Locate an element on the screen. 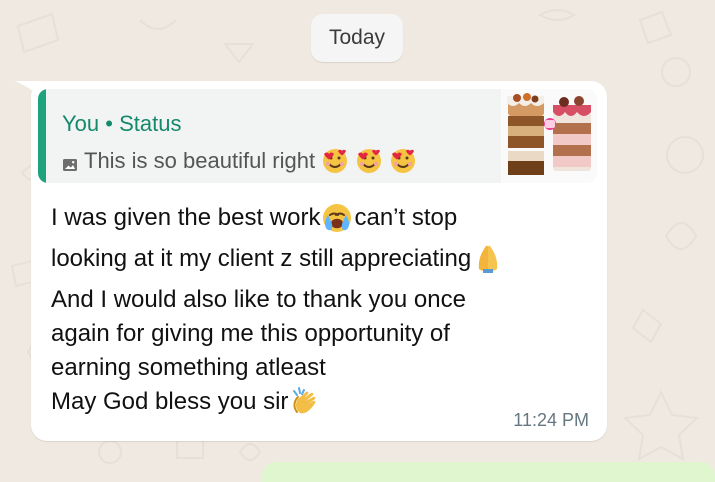  quote-context: Status is located at coordinates (150, 123).